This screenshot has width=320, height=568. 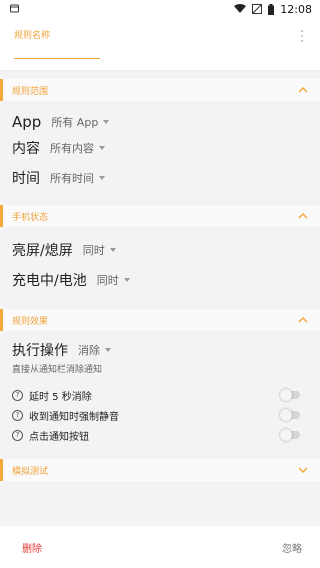 I want to click on section-scope-title: 规则范围, so click(x=30, y=91).